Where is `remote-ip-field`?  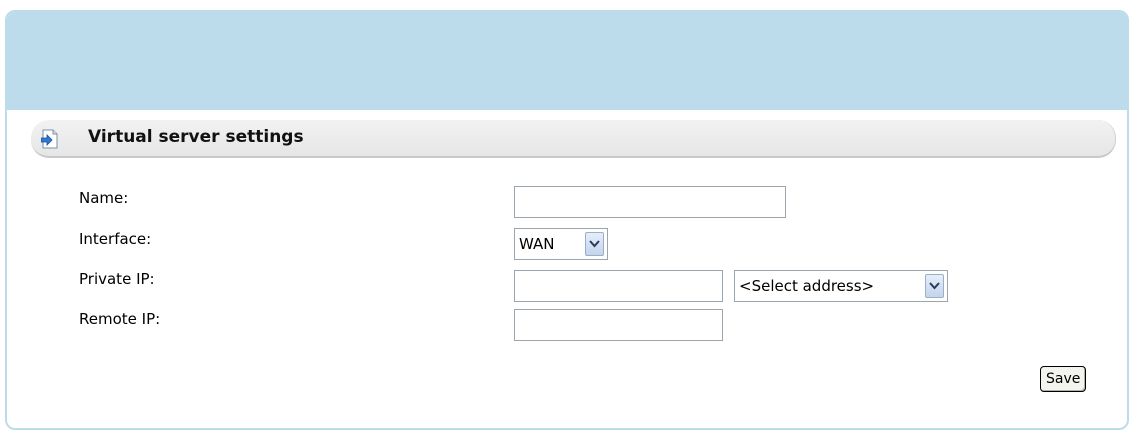
remote-ip-field is located at coordinates (618, 325).